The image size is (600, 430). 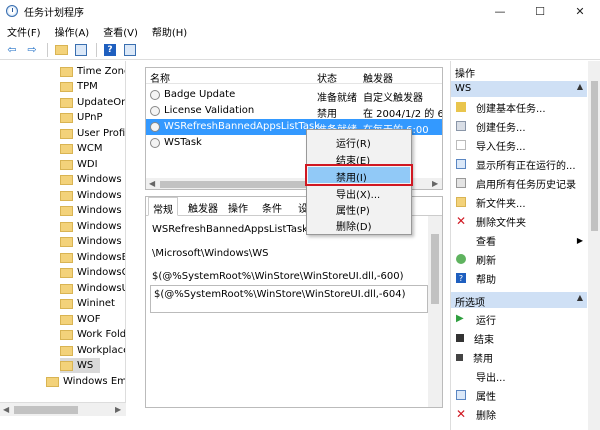 What do you see at coordinates (519, 414) in the screenshot?
I see `action-delete: ✕ 删除` at bounding box center [519, 414].